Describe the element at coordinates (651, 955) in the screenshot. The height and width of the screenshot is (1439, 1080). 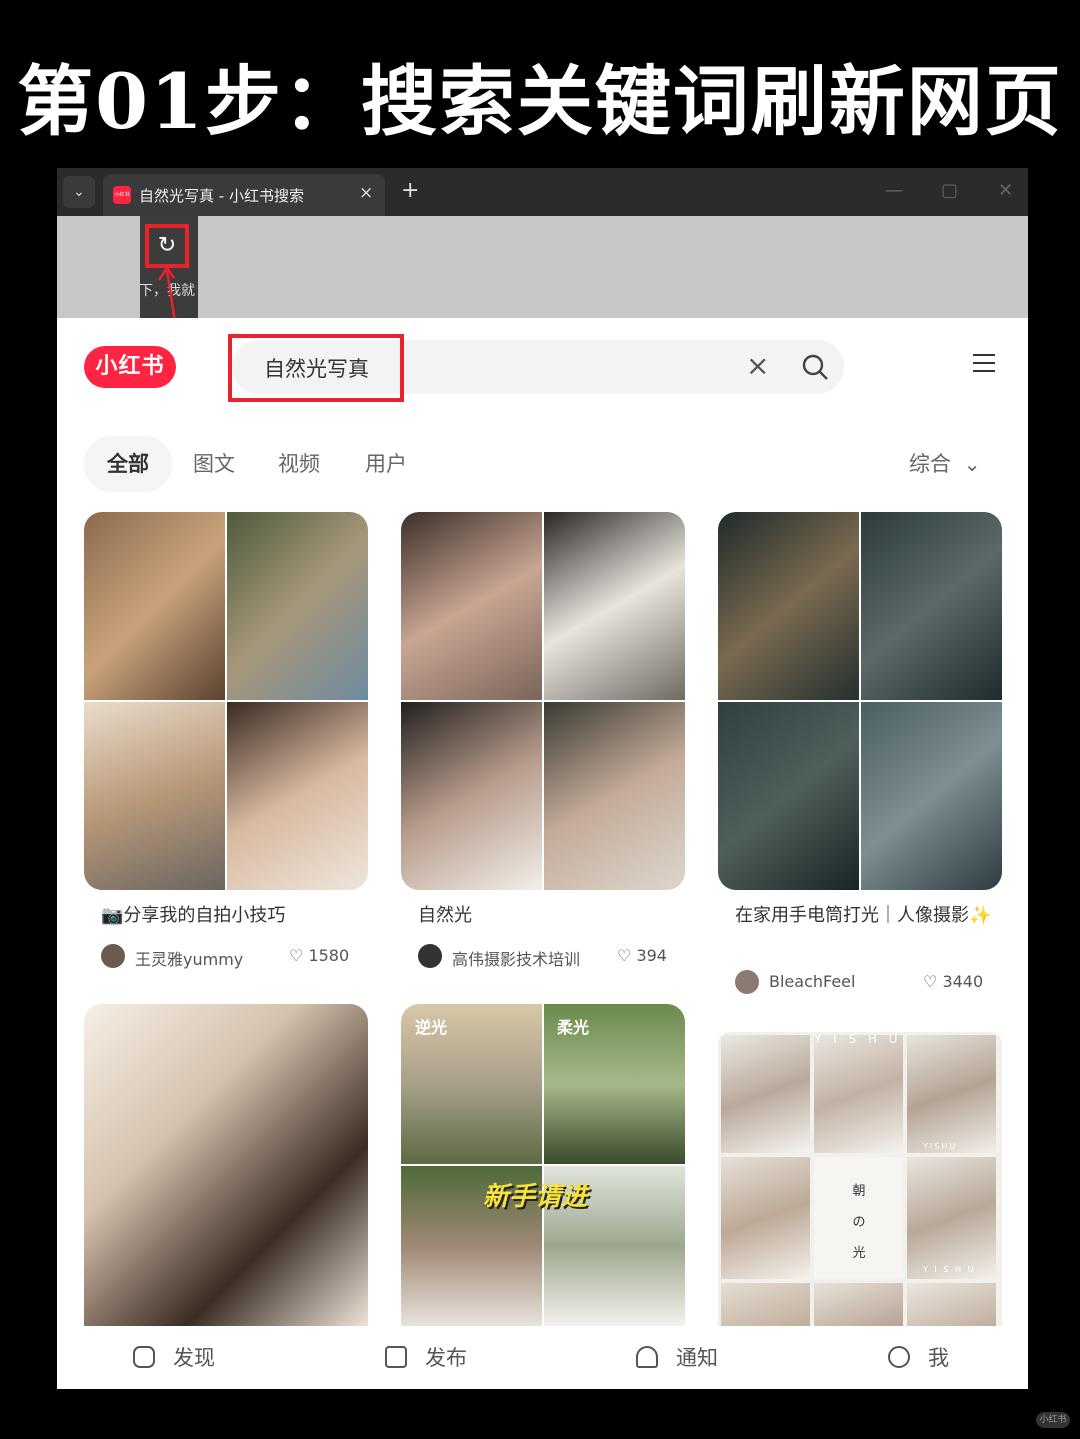
I see `likes-value: 394` at that location.